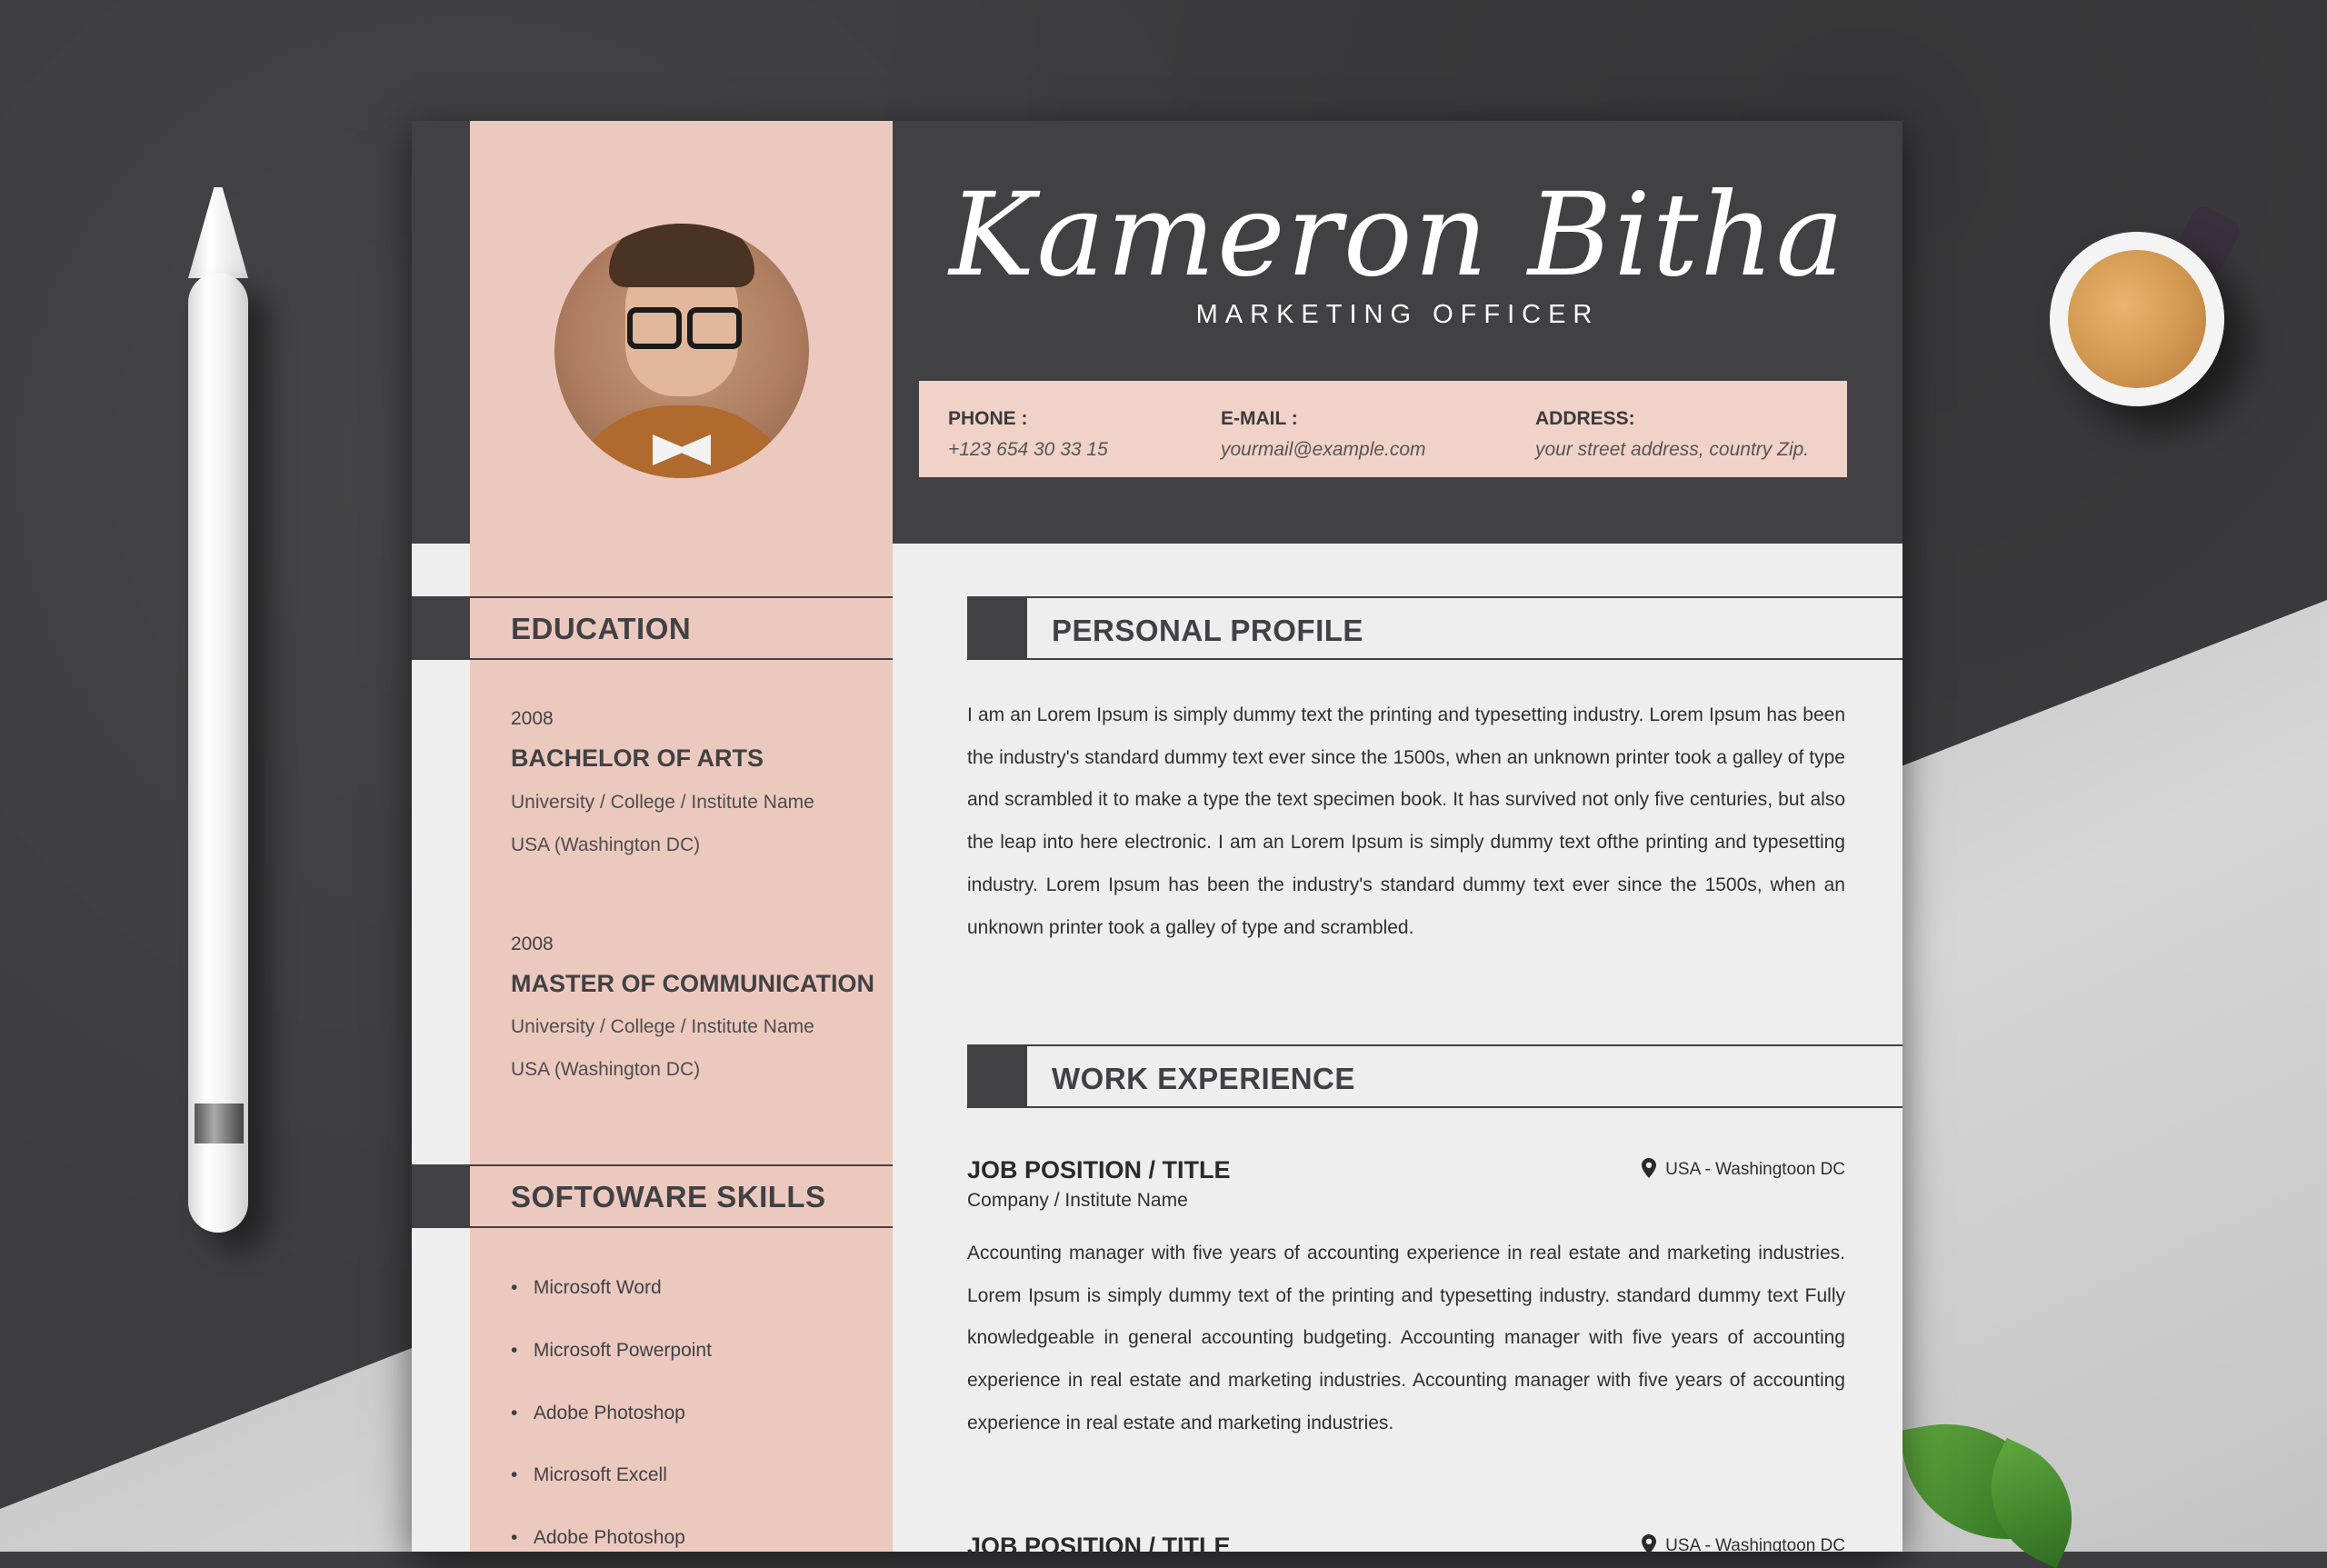 The image size is (2327, 1568). What do you see at coordinates (681, 256) in the screenshot?
I see `photo-hair` at bounding box center [681, 256].